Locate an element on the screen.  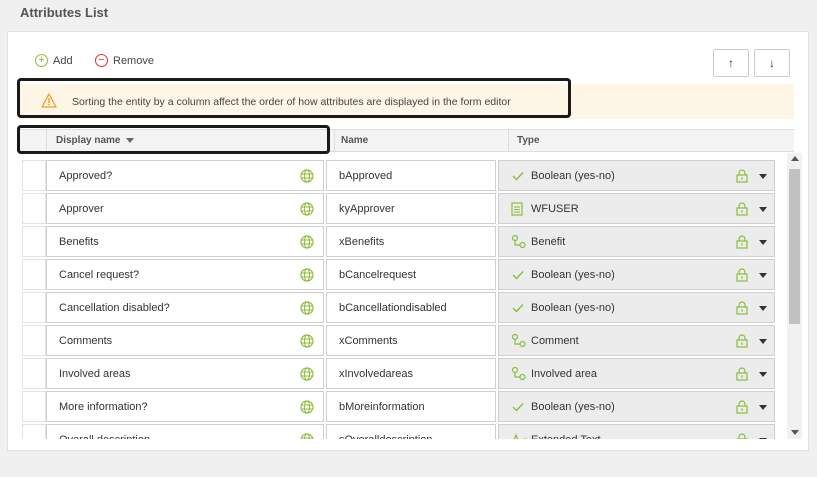
table-row: Approver kyApprover WFUSER is located at coordinates (401, 209).